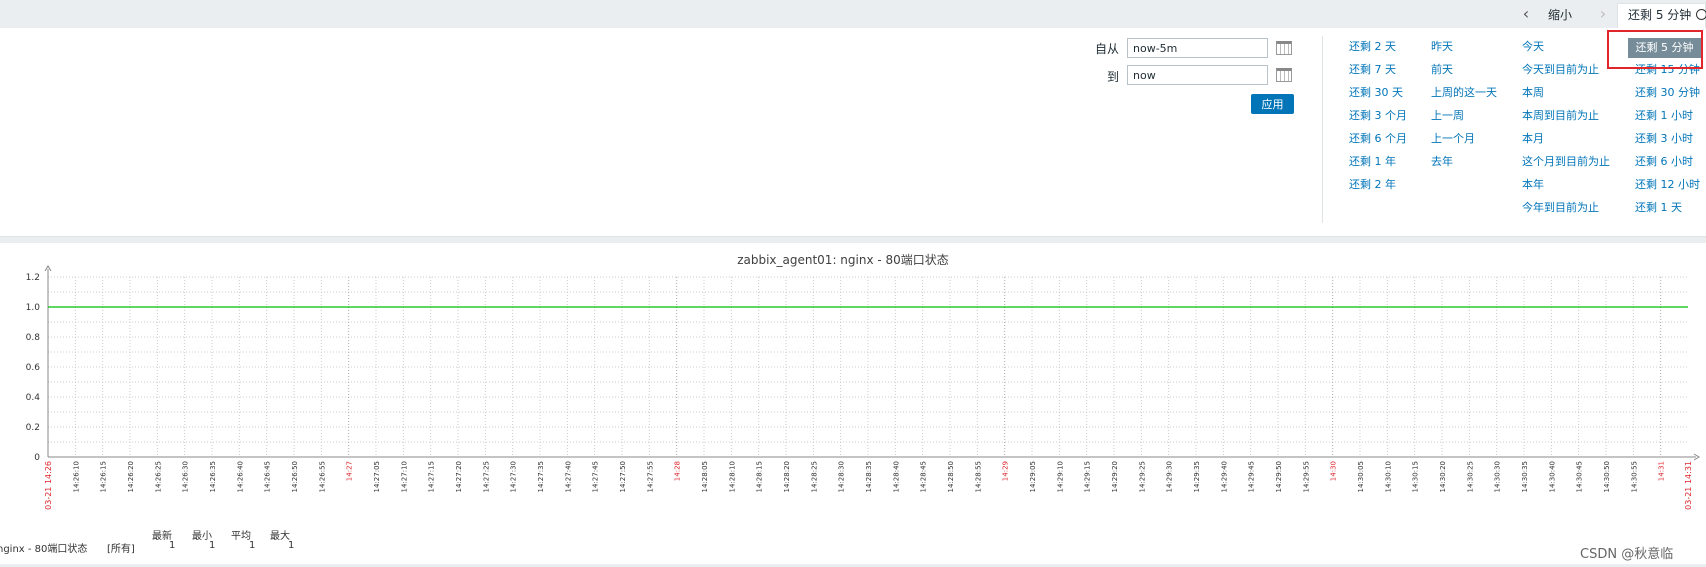 The height and width of the screenshot is (567, 1706). Describe the element at coordinates (1658, 207) in the screenshot. I see `quick-range-link: 还剩 1 天` at that location.